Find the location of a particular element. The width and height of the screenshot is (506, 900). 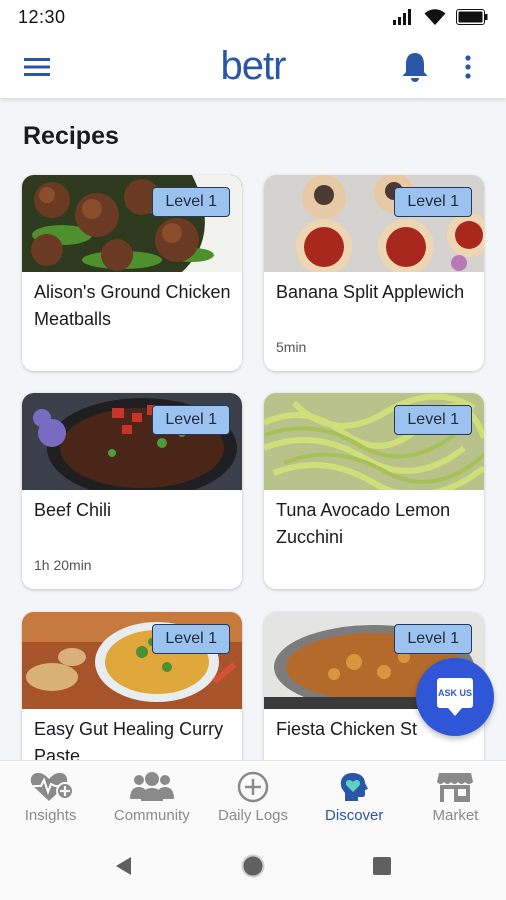

recipe-title: Alison's Ground Chicken Meatballs is located at coordinates (132, 305).